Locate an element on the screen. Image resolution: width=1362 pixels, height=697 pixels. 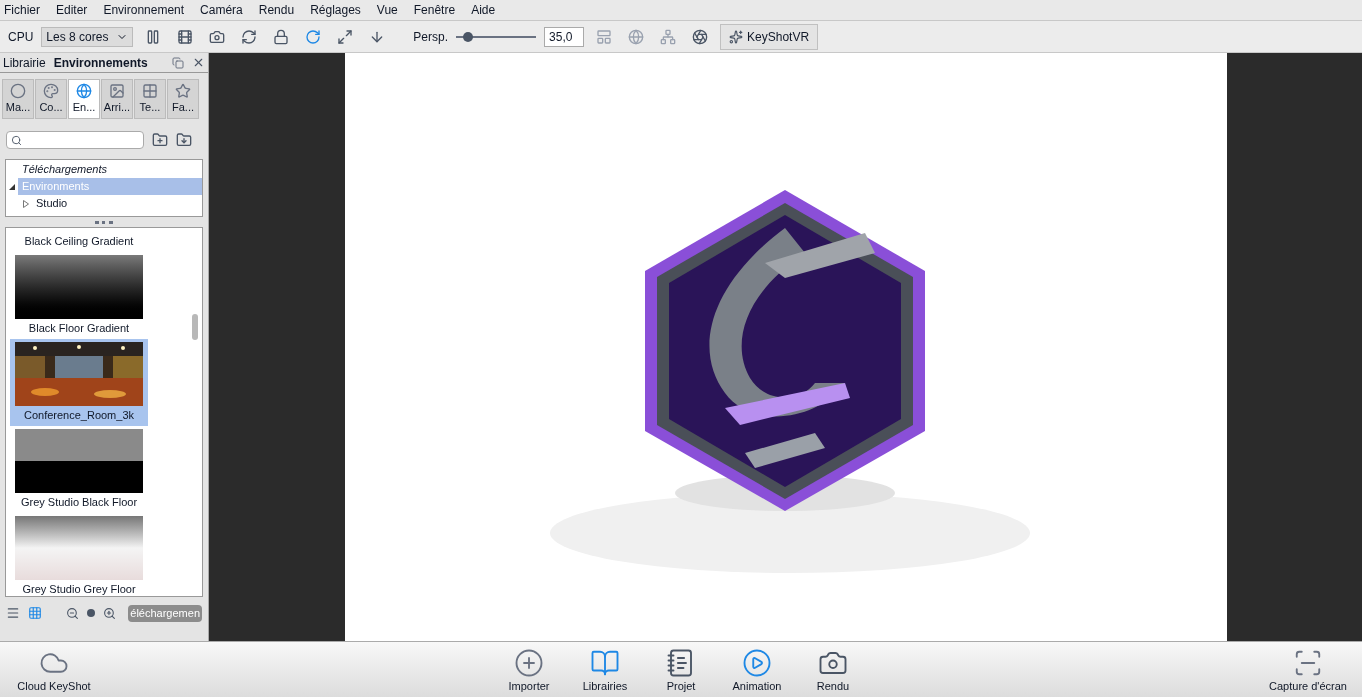
menu-item: Editer is located at coordinates (72, 10).